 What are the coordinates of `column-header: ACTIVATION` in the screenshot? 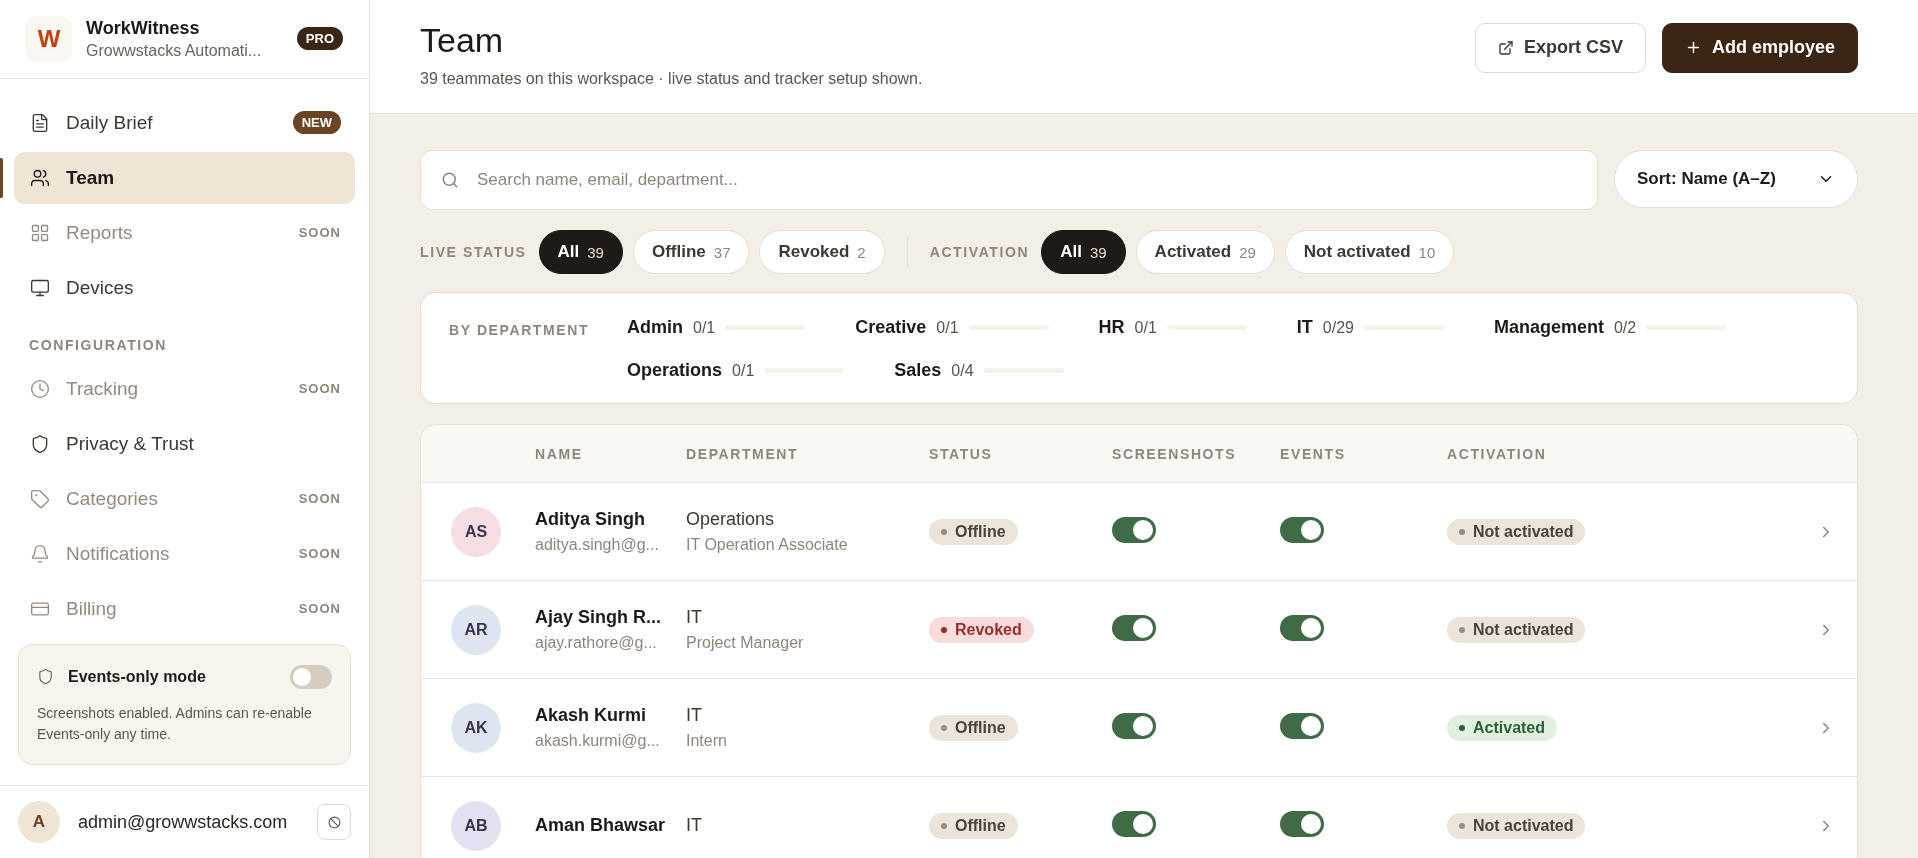 It's located at (1497, 453).